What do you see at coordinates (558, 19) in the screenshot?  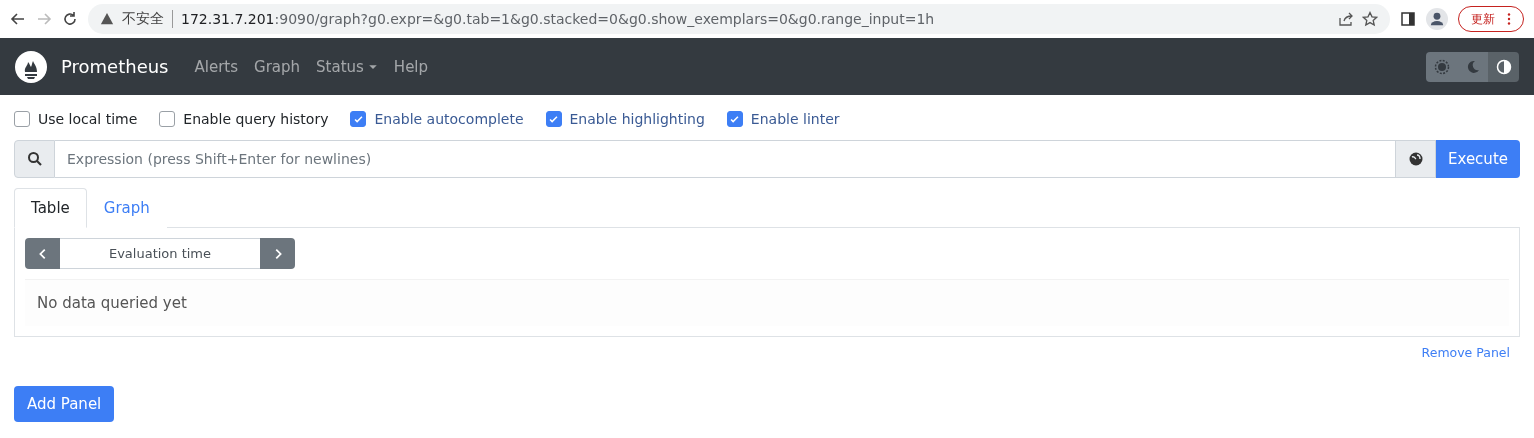 I see `url-text: 172.31.7.201:9090/graph?g0.expr=&g0.tab=1&g0.stacked=0&g0.show_exemplars=0&g0.range_input=1h` at bounding box center [558, 19].